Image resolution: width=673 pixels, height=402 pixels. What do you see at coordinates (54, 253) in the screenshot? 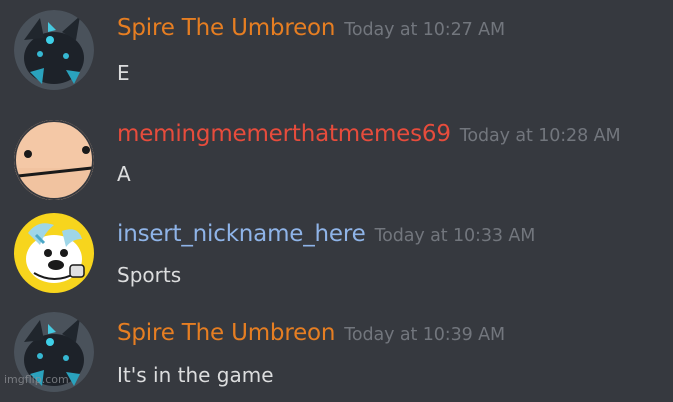
I see `cartoon-avatar-icon` at bounding box center [54, 253].